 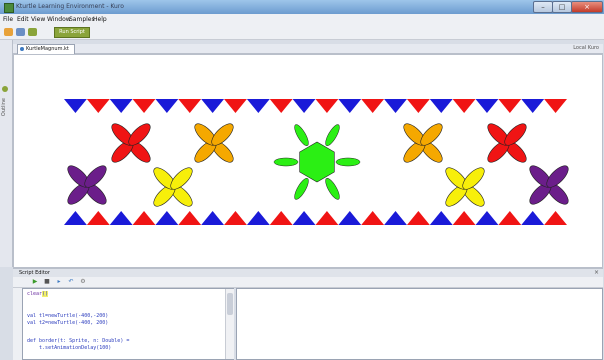 I want to click on green-flower-center, so click(x=317, y=162).